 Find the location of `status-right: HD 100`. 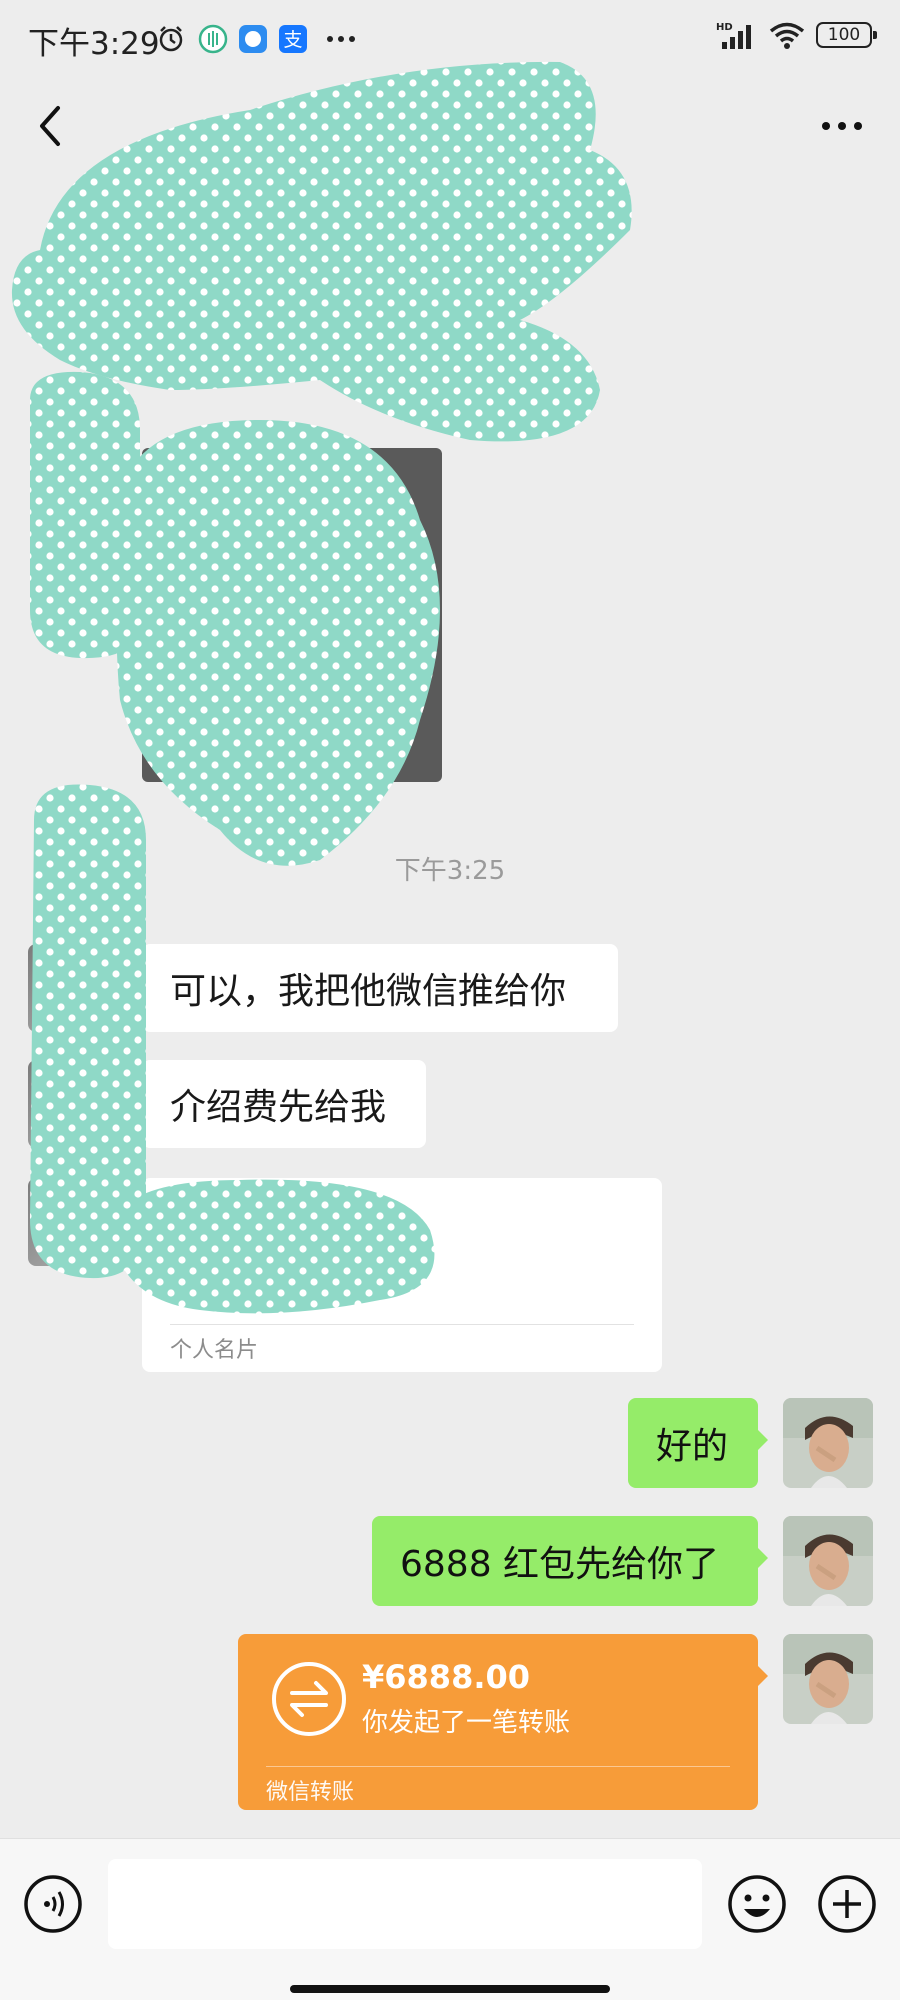

status-right: HD 100 is located at coordinates (796, 35).